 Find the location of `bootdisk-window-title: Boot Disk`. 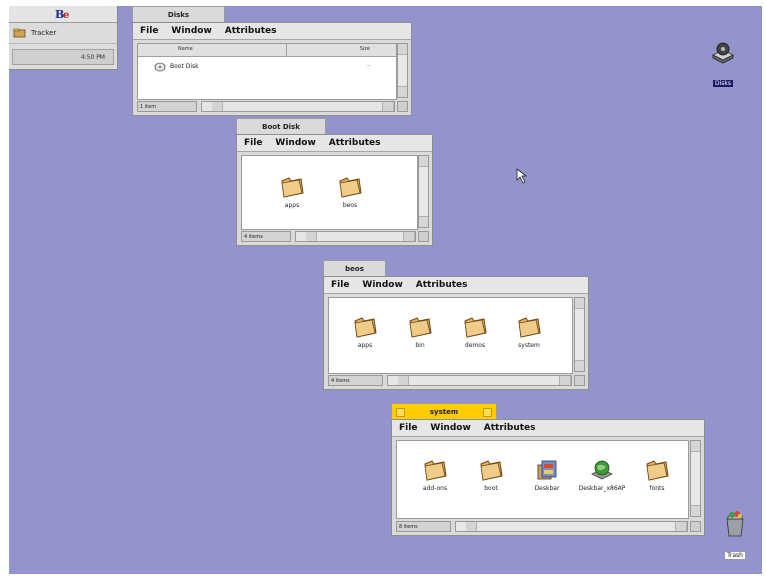

bootdisk-window-title: Boot Disk is located at coordinates (281, 127).